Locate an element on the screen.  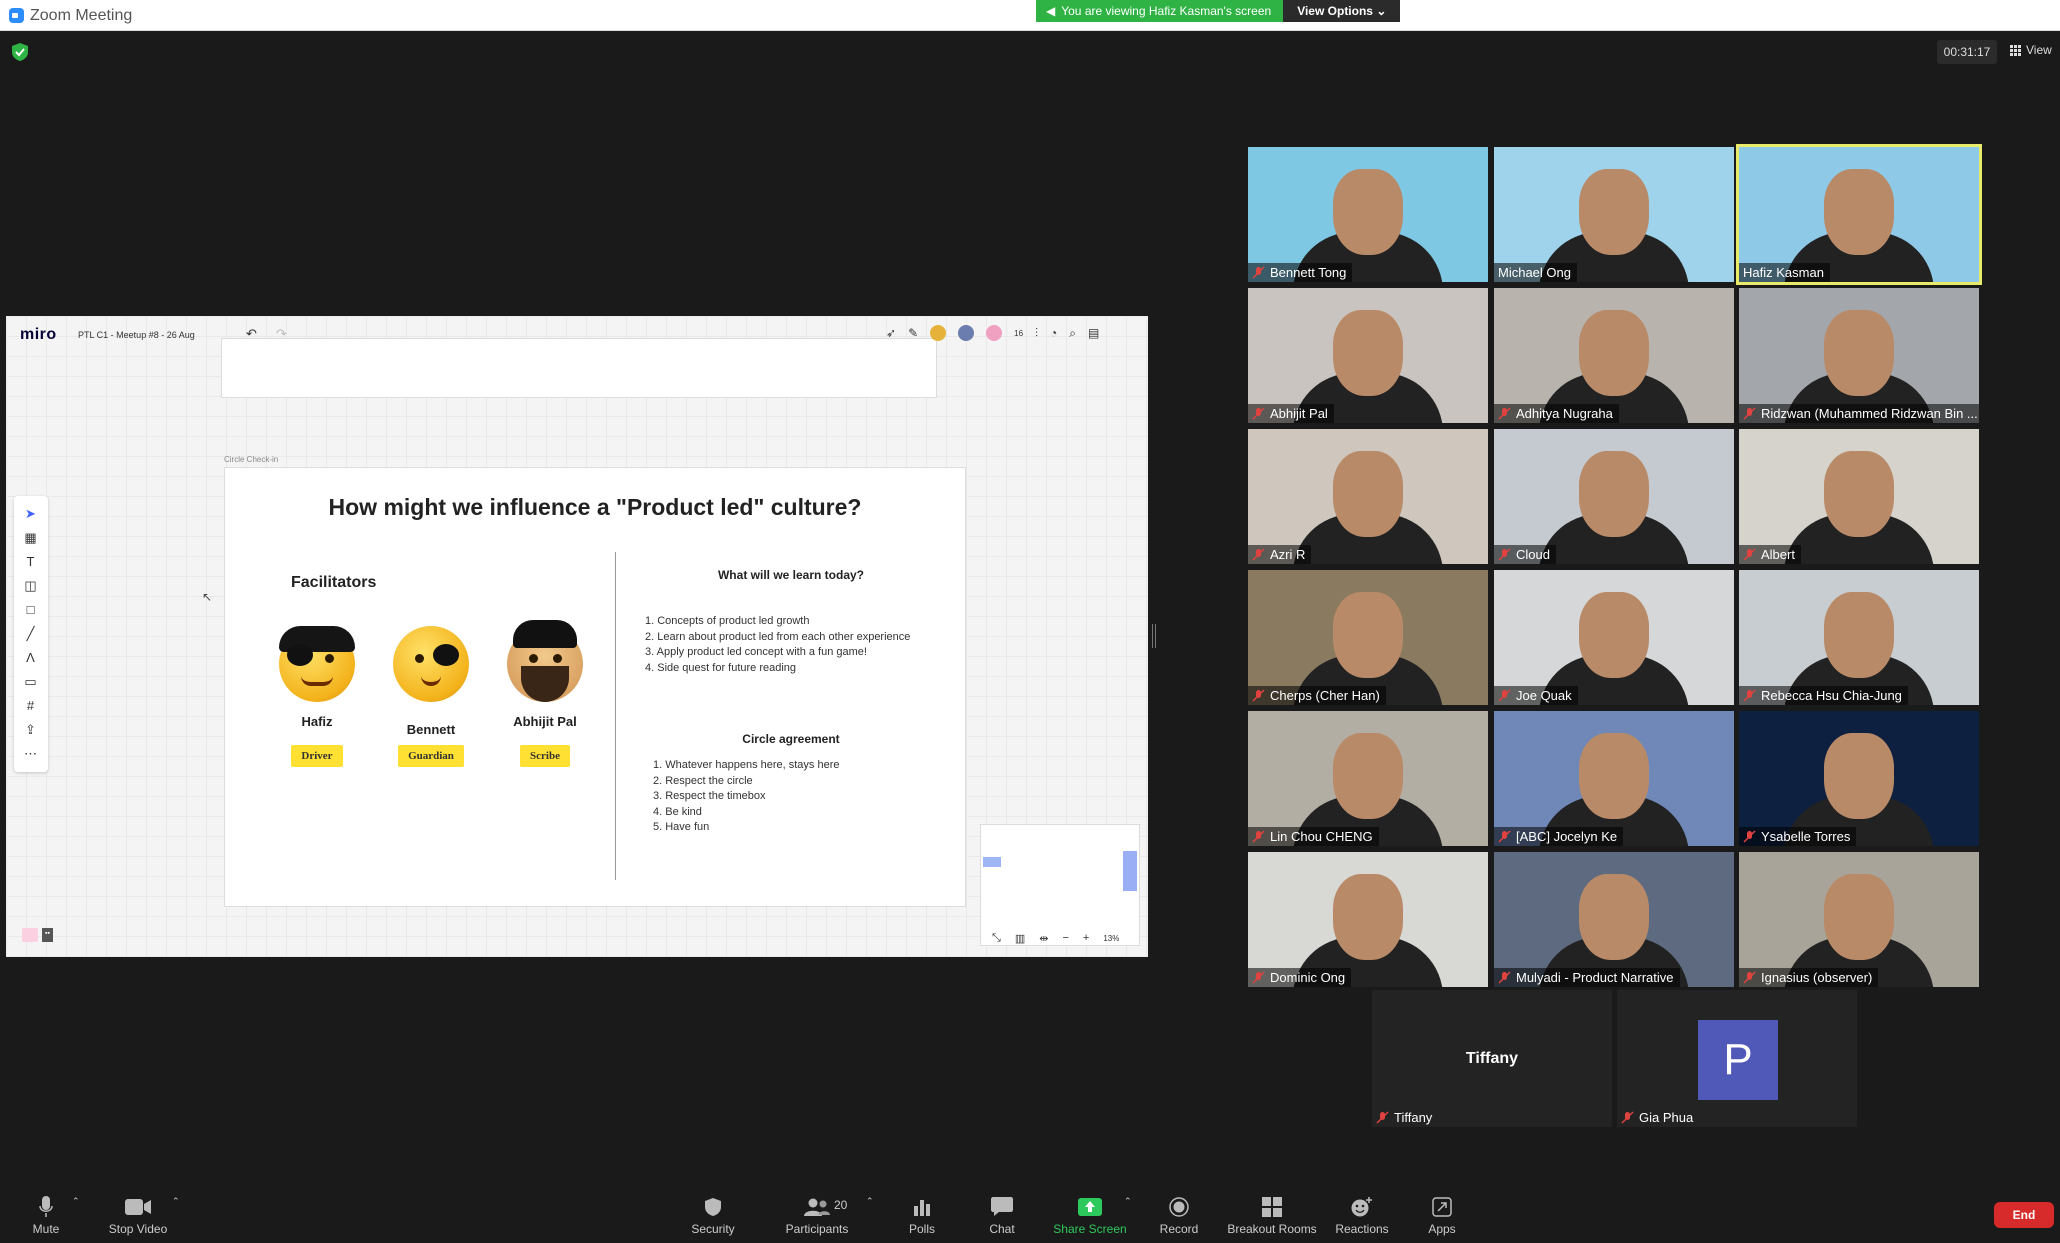
shape-tool-icon: □ is located at coordinates (30, 609).